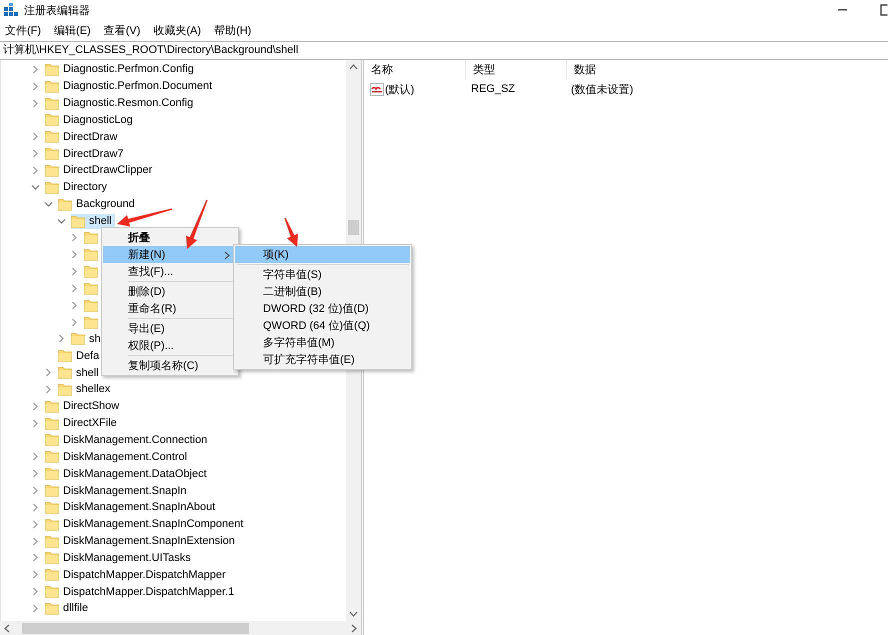 Image resolution: width=888 pixels, height=635 pixels. Describe the element at coordinates (57, 11) in the screenshot. I see `window-title: 注册表编辑器` at that location.